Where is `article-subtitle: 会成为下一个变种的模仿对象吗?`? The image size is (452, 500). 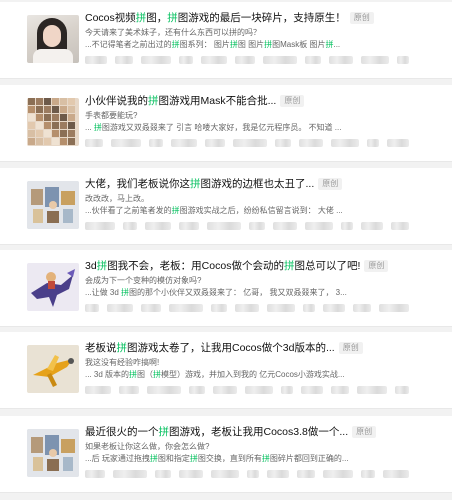 article-subtitle: 会成为下一个变种的模仿对象吗? is located at coordinates (143, 280).